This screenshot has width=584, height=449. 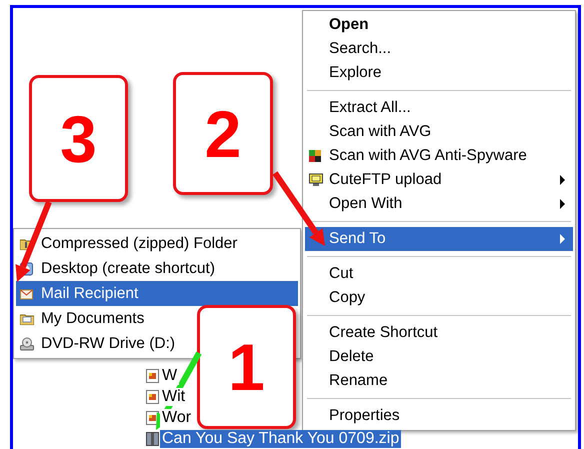 I want to click on file-name: Wit, so click(x=174, y=397).